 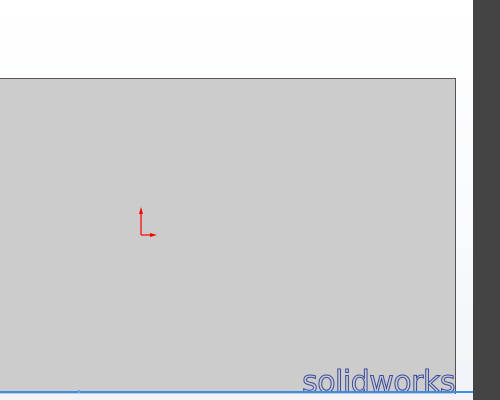 I want to click on task-pane-strip, so click(x=486, y=200).